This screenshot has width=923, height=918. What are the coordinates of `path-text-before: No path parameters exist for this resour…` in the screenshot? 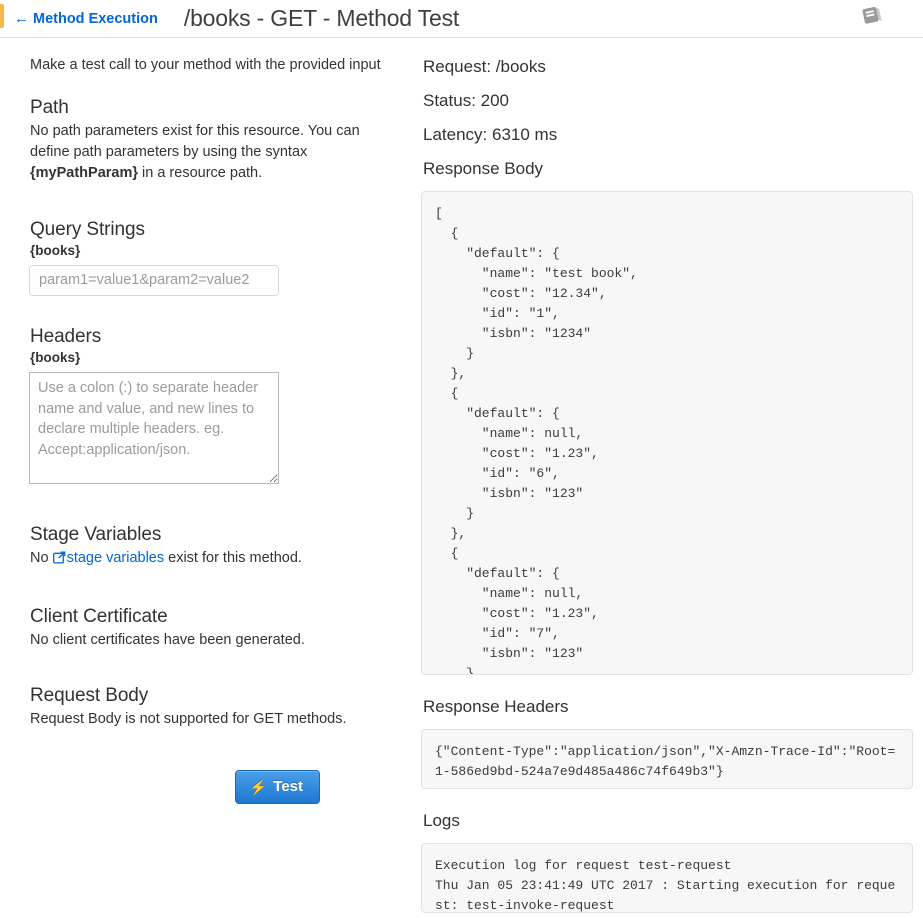 It's located at (195, 141).